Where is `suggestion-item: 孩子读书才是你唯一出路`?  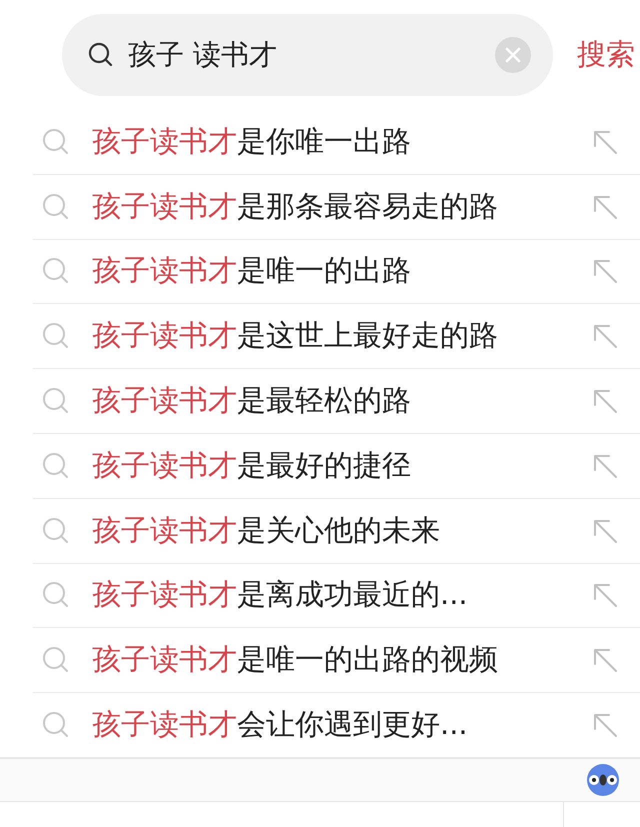 suggestion-item: 孩子读书才是你唯一出路 is located at coordinates (342, 142).